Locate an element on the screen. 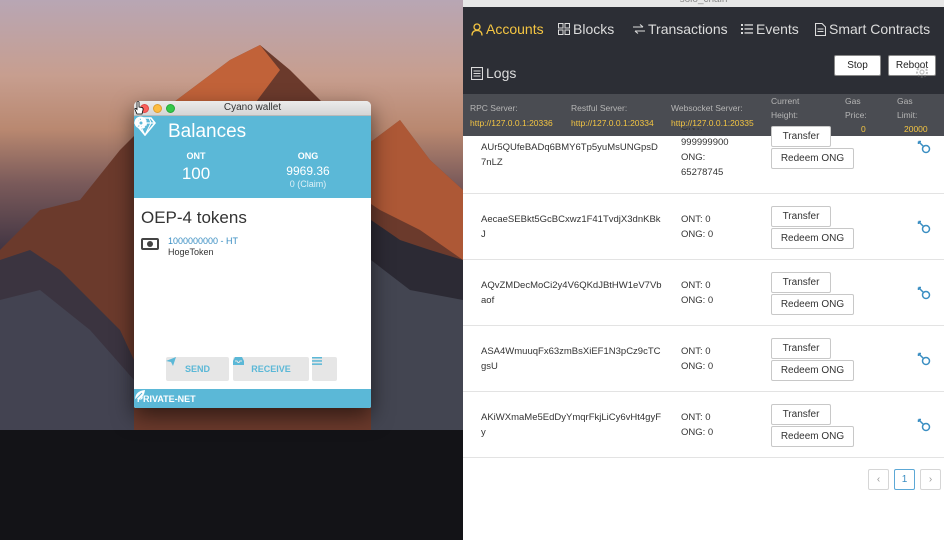  tab-transactions: Transactions is located at coordinates (680, 29).